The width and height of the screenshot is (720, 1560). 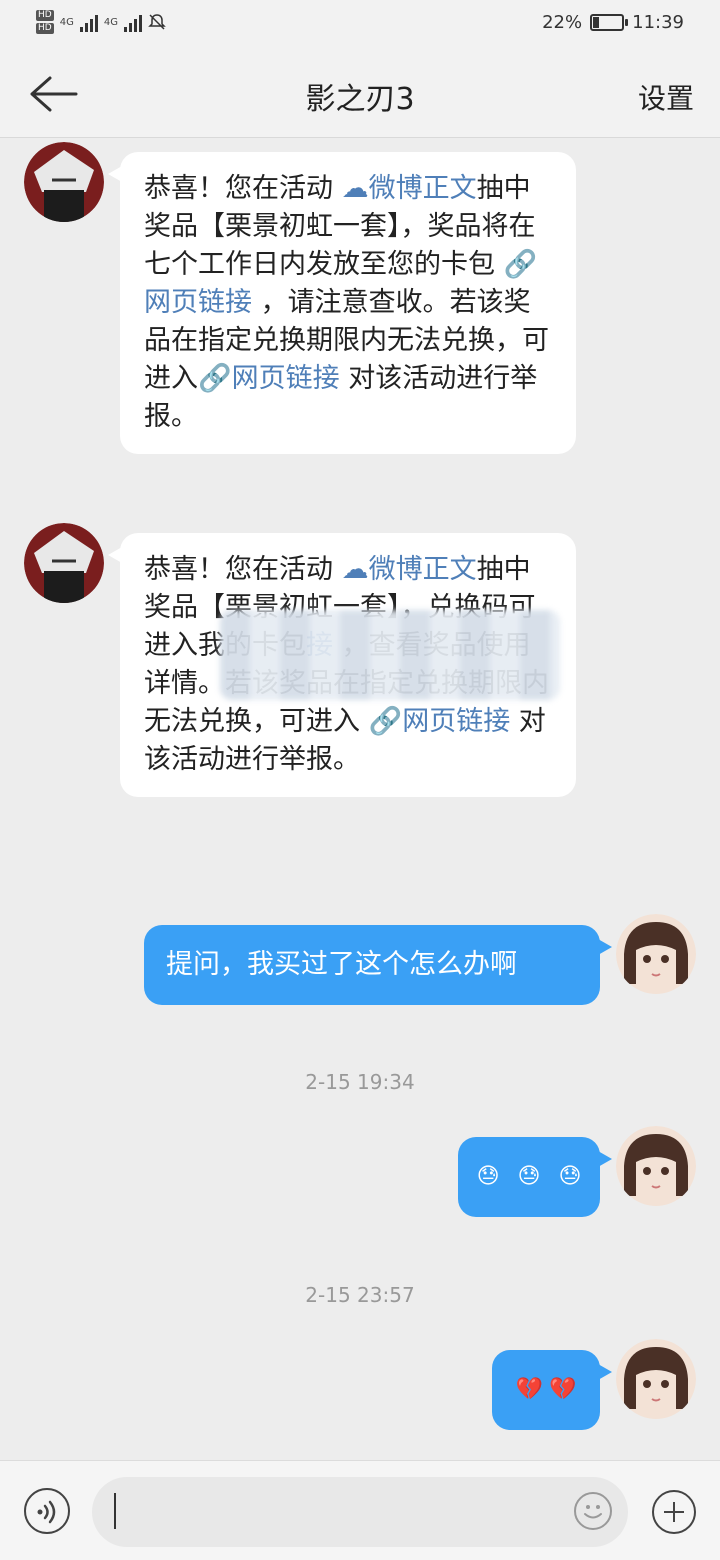 I want to click on my-message-bubble: 提问，我买过了这个怎么办啊, so click(x=378, y=965).